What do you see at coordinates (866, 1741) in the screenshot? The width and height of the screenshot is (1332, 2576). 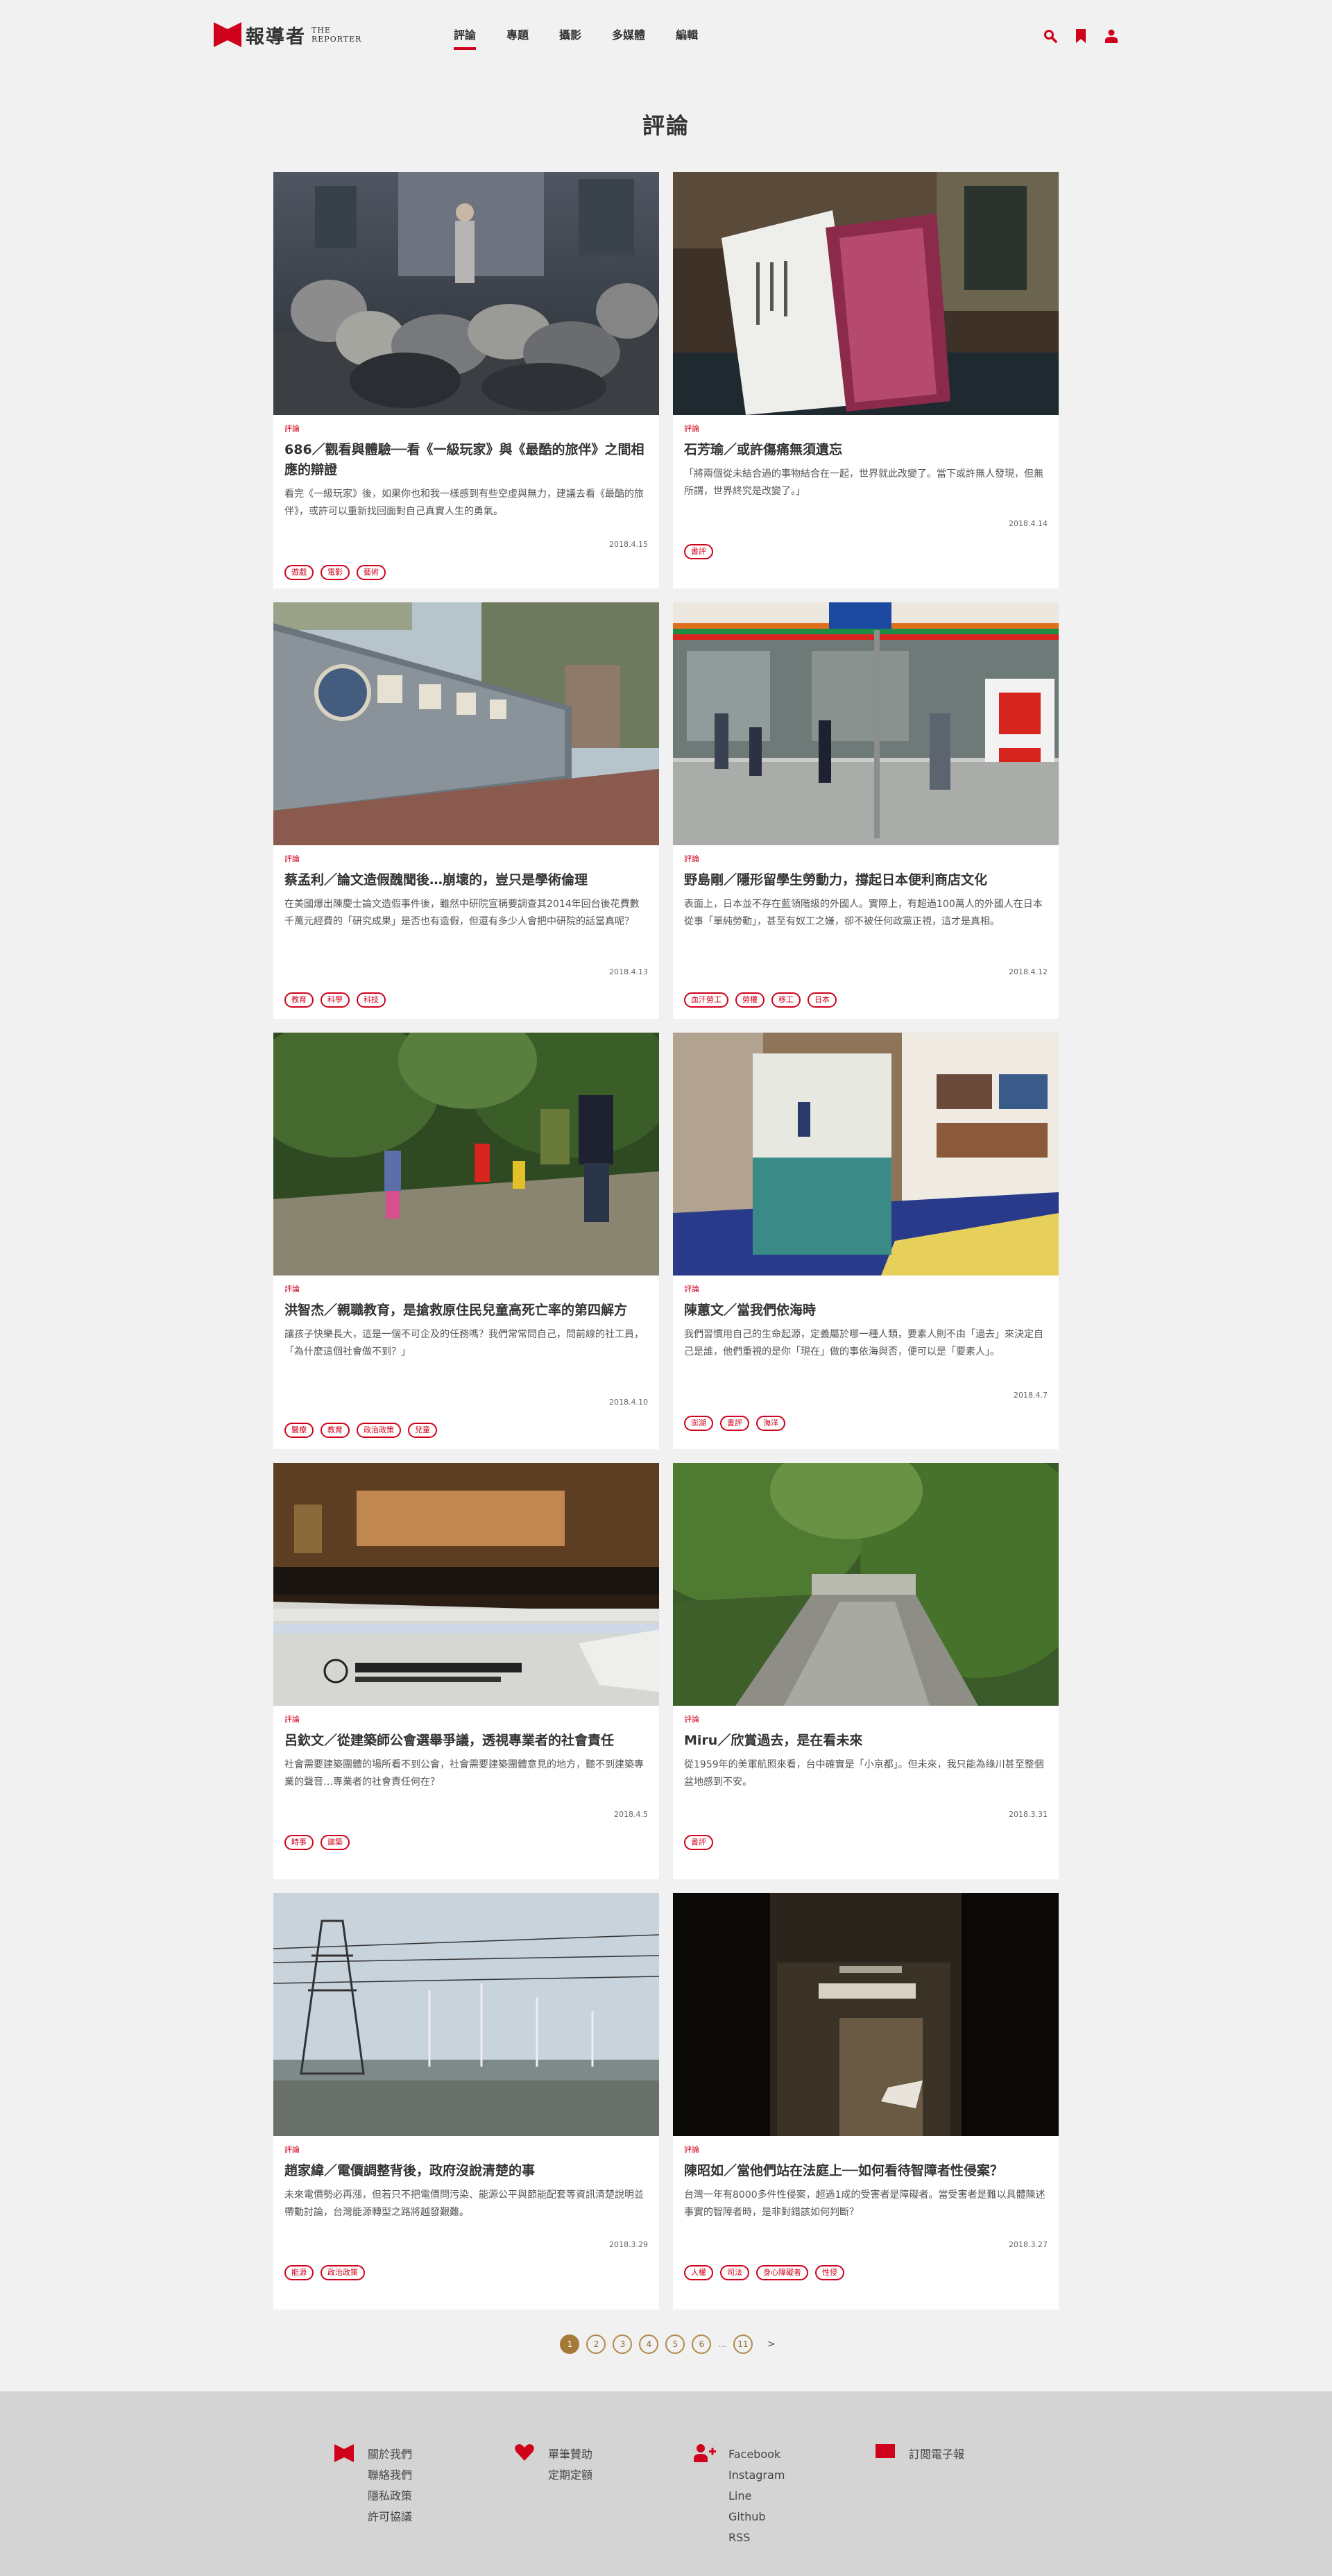 I see `article-title: Miru／欣賞過去，是在看未來` at bounding box center [866, 1741].